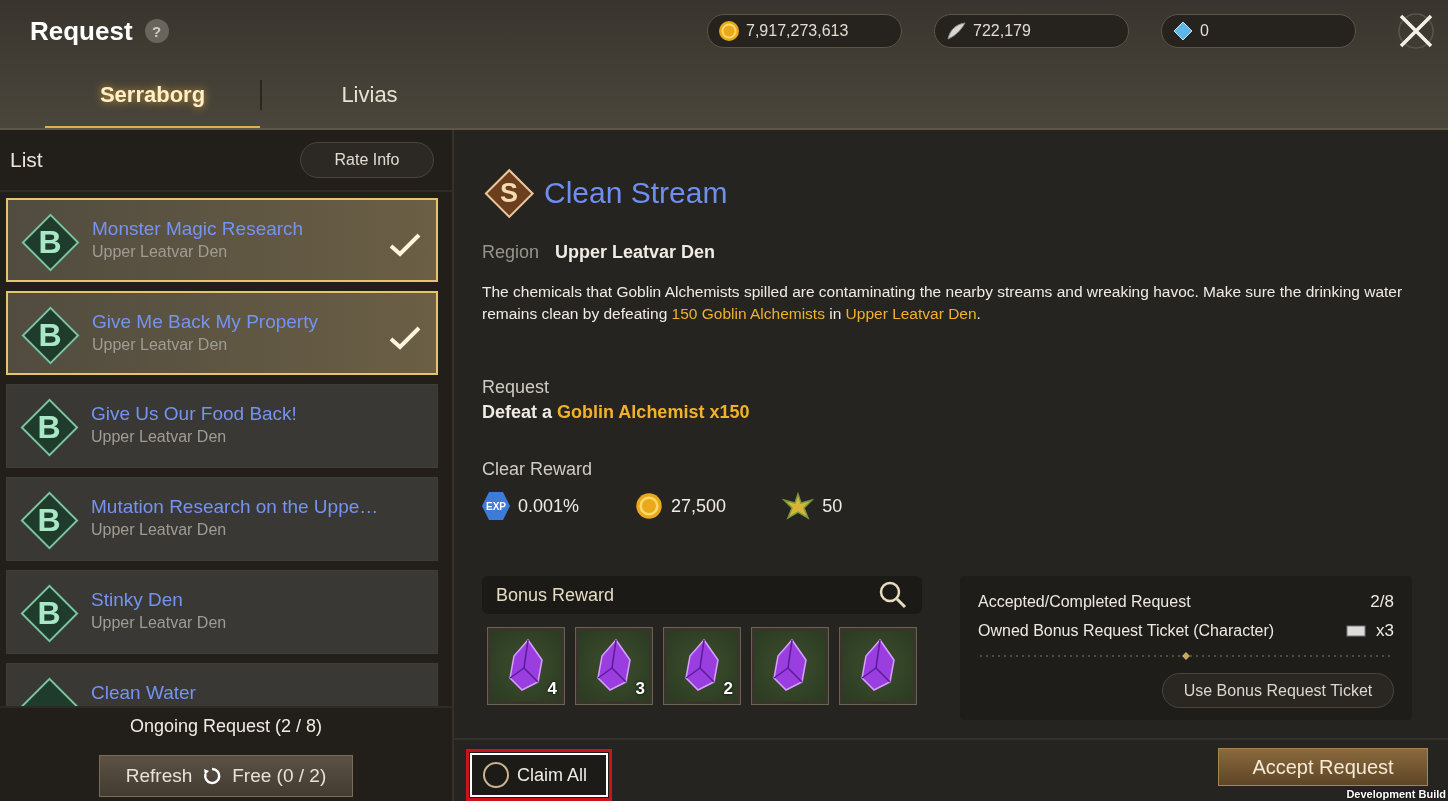  Describe the element at coordinates (222, 684) in the screenshot. I see `request-list-item: Clean Water` at that location.